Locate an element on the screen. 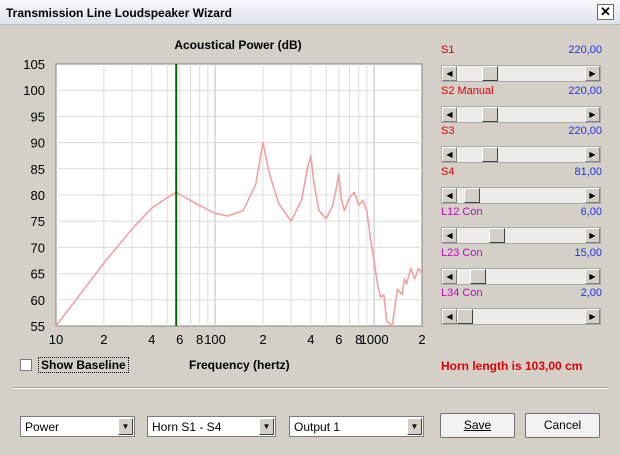 This screenshot has width=620, height=455. cancel-button: Cancel is located at coordinates (562, 425).